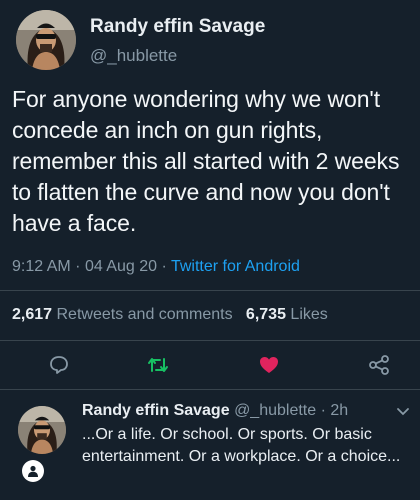 This screenshot has height=500, width=420. What do you see at coordinates (156, 410) in the screenshot?
I see `reply-author-name: Randy effin Savage` at bounding box center [156, 410].